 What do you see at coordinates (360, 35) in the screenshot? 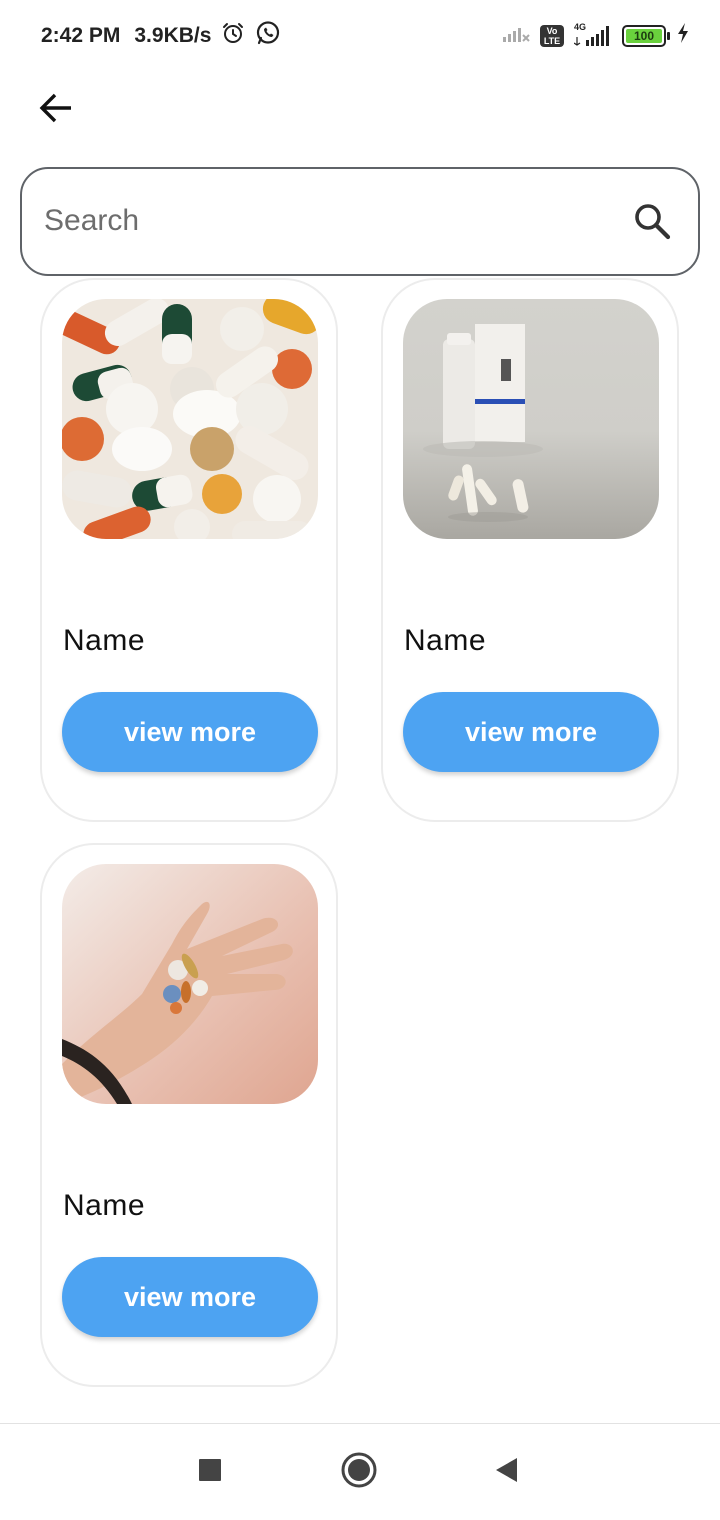
I see `status-bar: 2:42 PM 3.9KB/s Vo LTE 4G 100` at bounding box center [360, 35].